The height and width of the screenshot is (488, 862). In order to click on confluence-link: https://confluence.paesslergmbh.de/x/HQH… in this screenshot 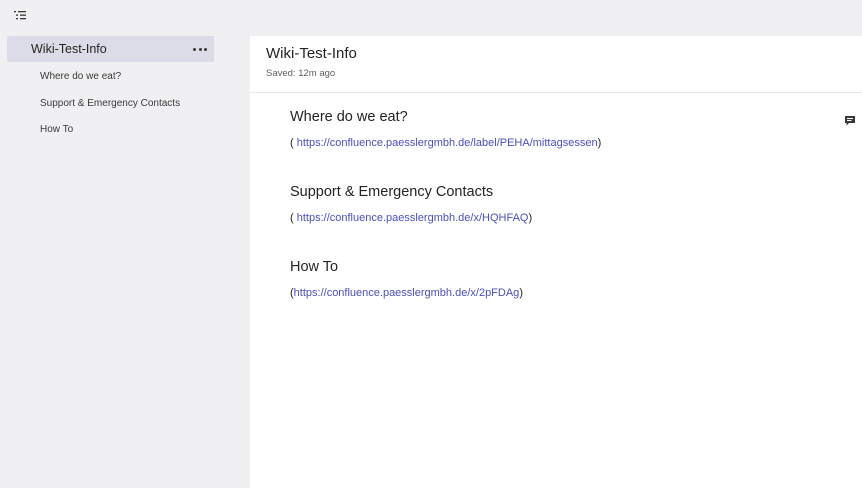, I will do `click(413, 218)`.